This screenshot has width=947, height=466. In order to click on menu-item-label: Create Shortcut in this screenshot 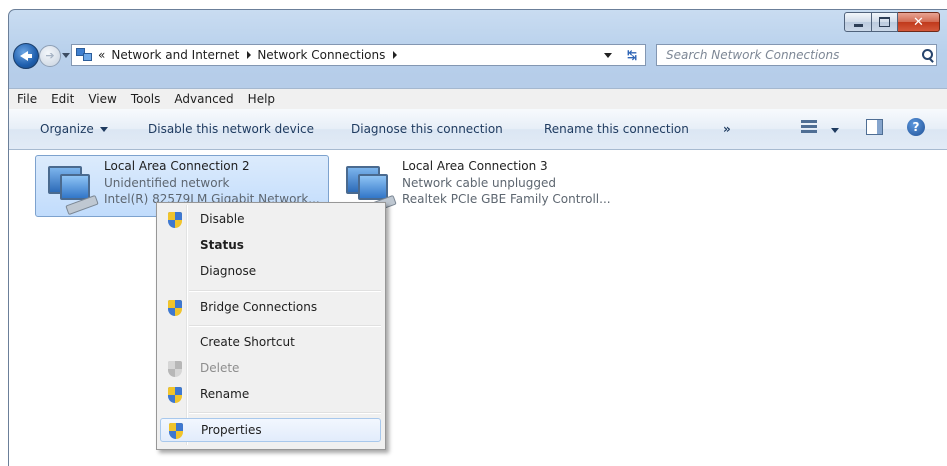, I will do `click(247, 342)`.